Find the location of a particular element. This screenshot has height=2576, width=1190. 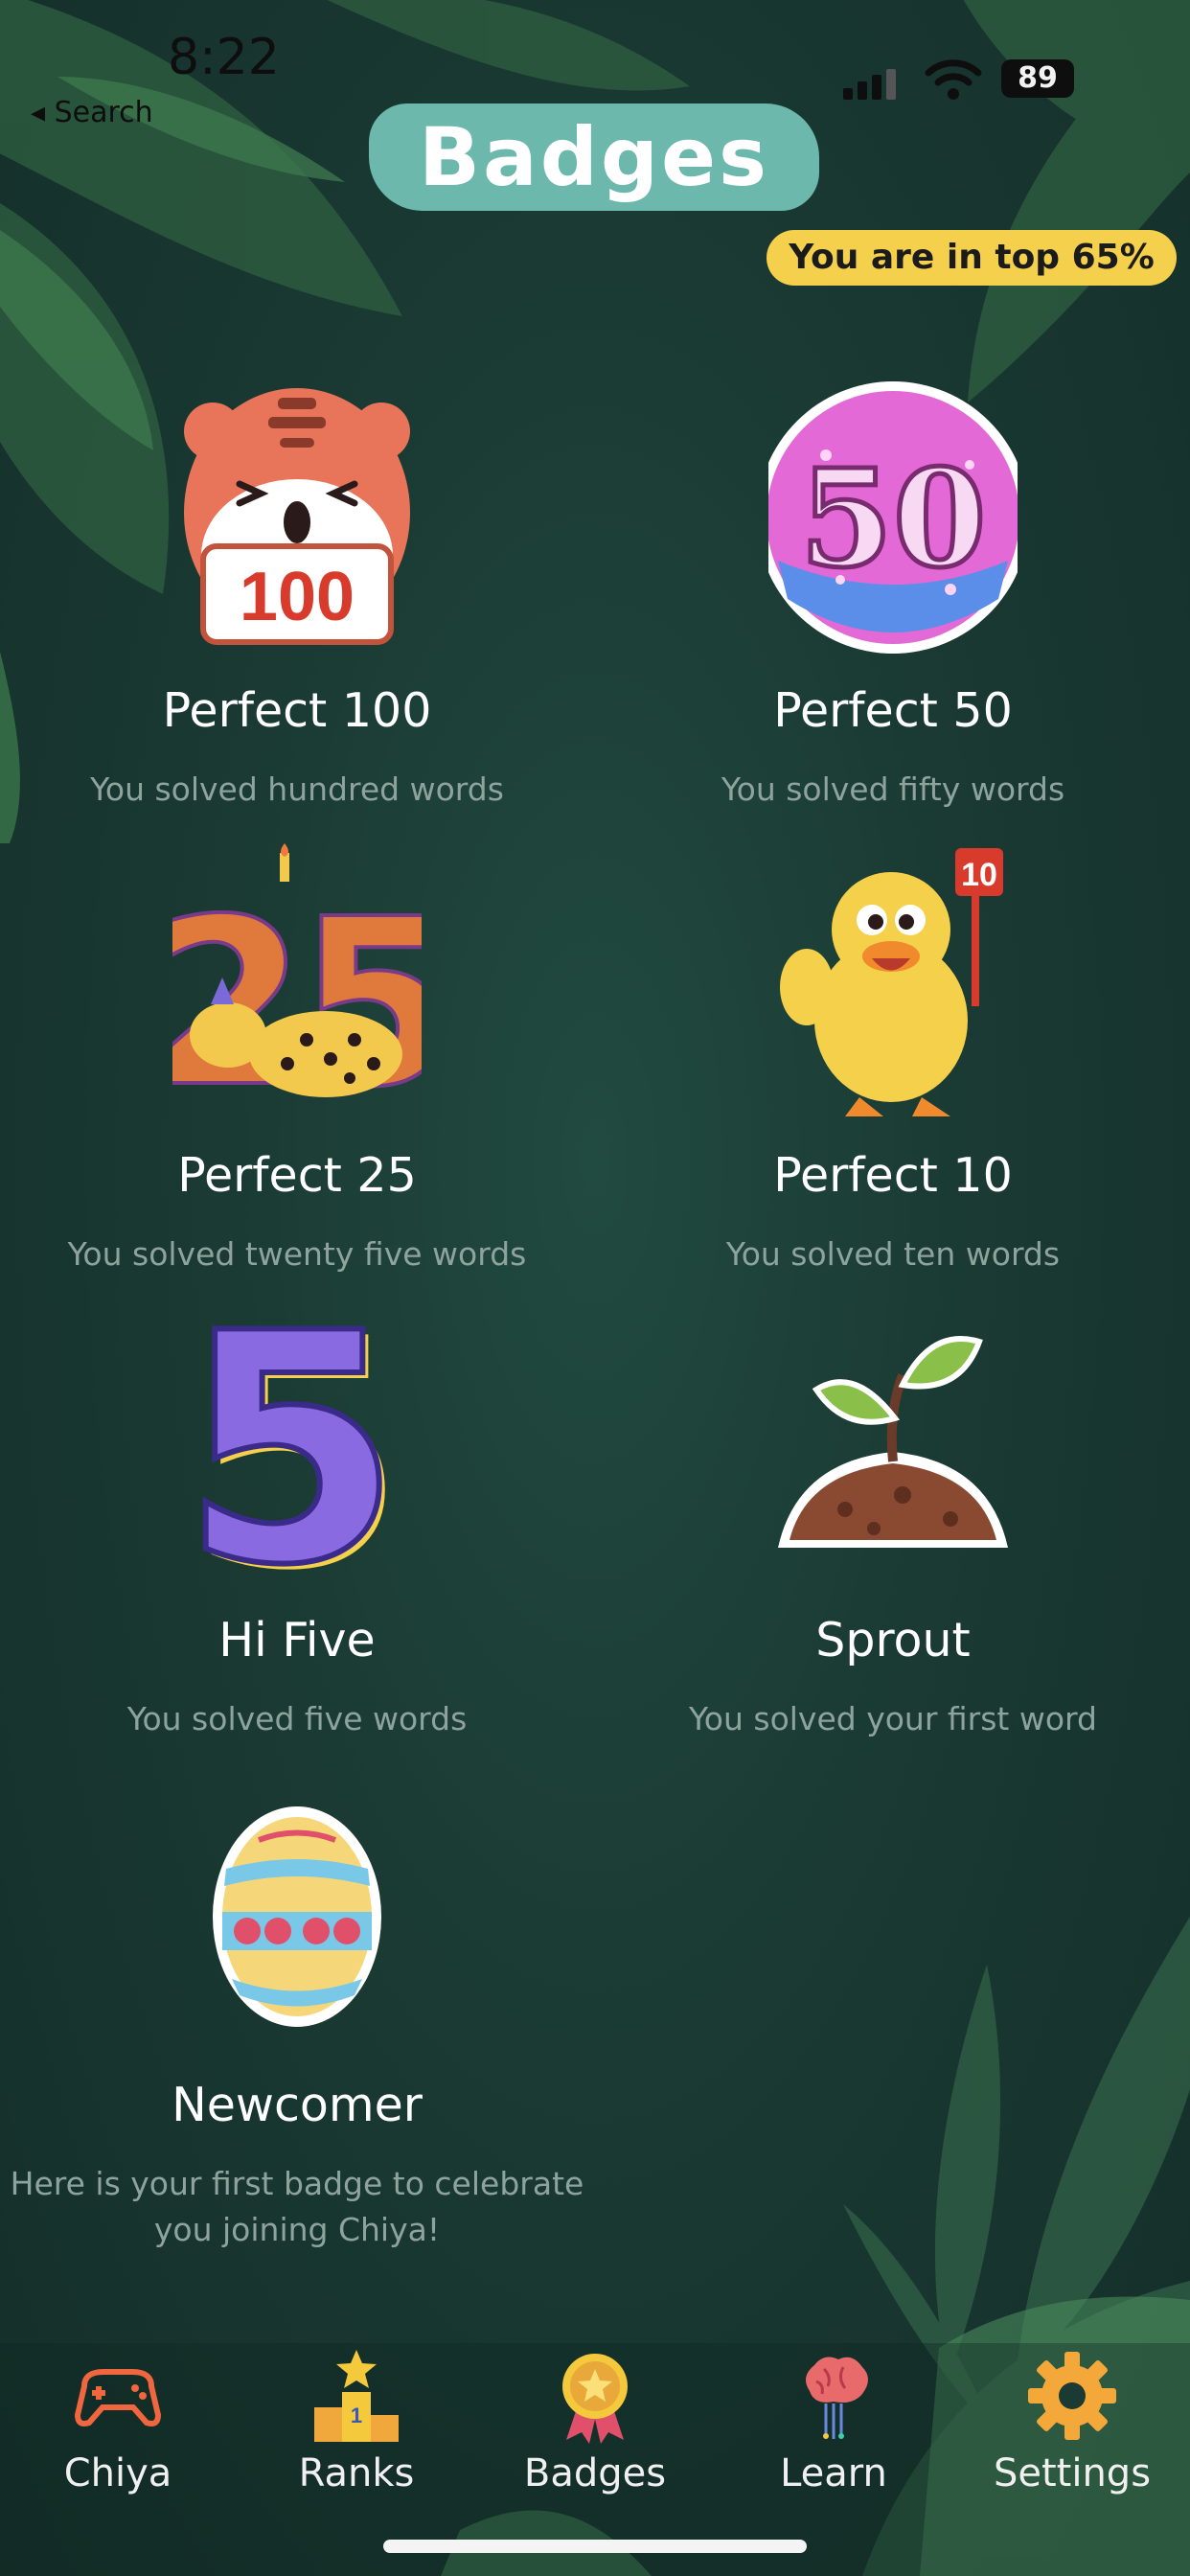

badge-name: Sprout is located at coordinates (893, 1640).